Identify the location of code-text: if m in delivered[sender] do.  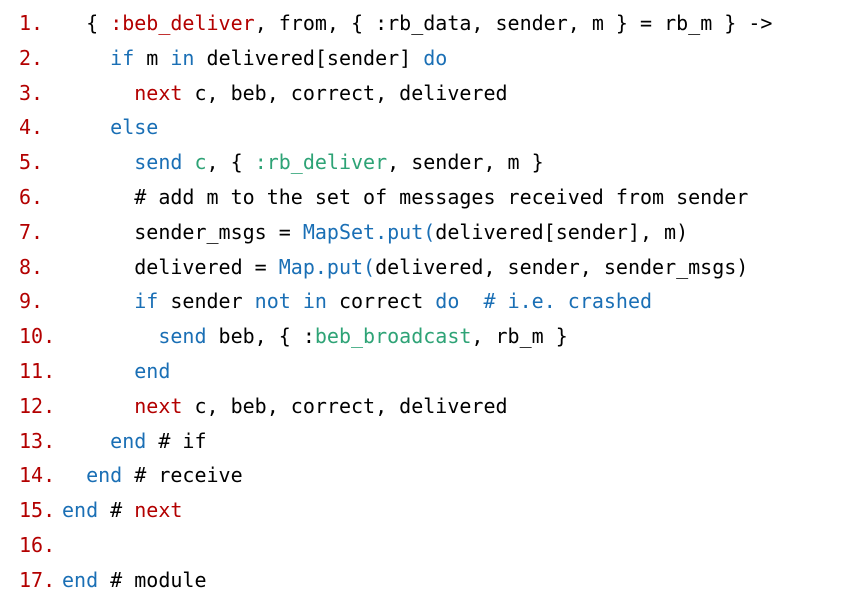
(254, 58).